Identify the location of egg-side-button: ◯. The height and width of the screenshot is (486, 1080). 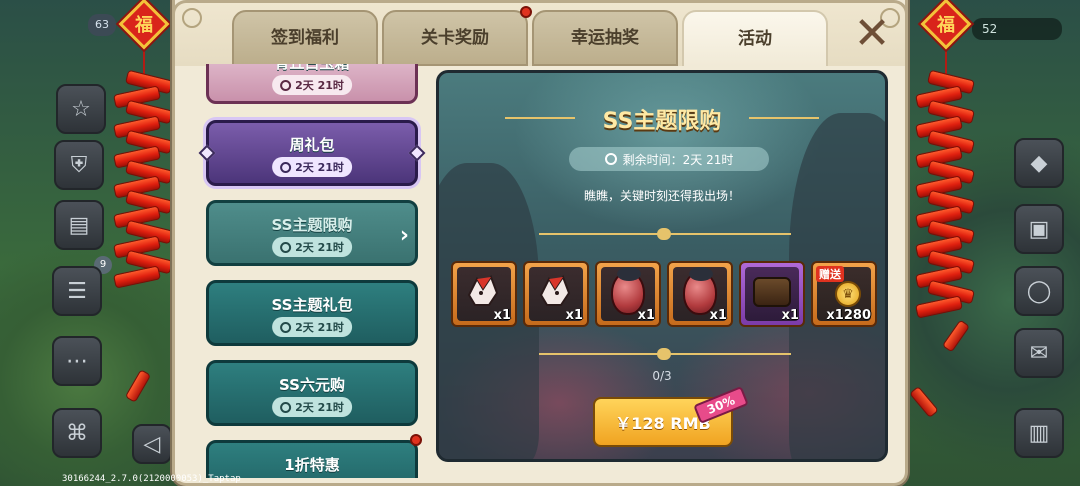
(1039, 291).